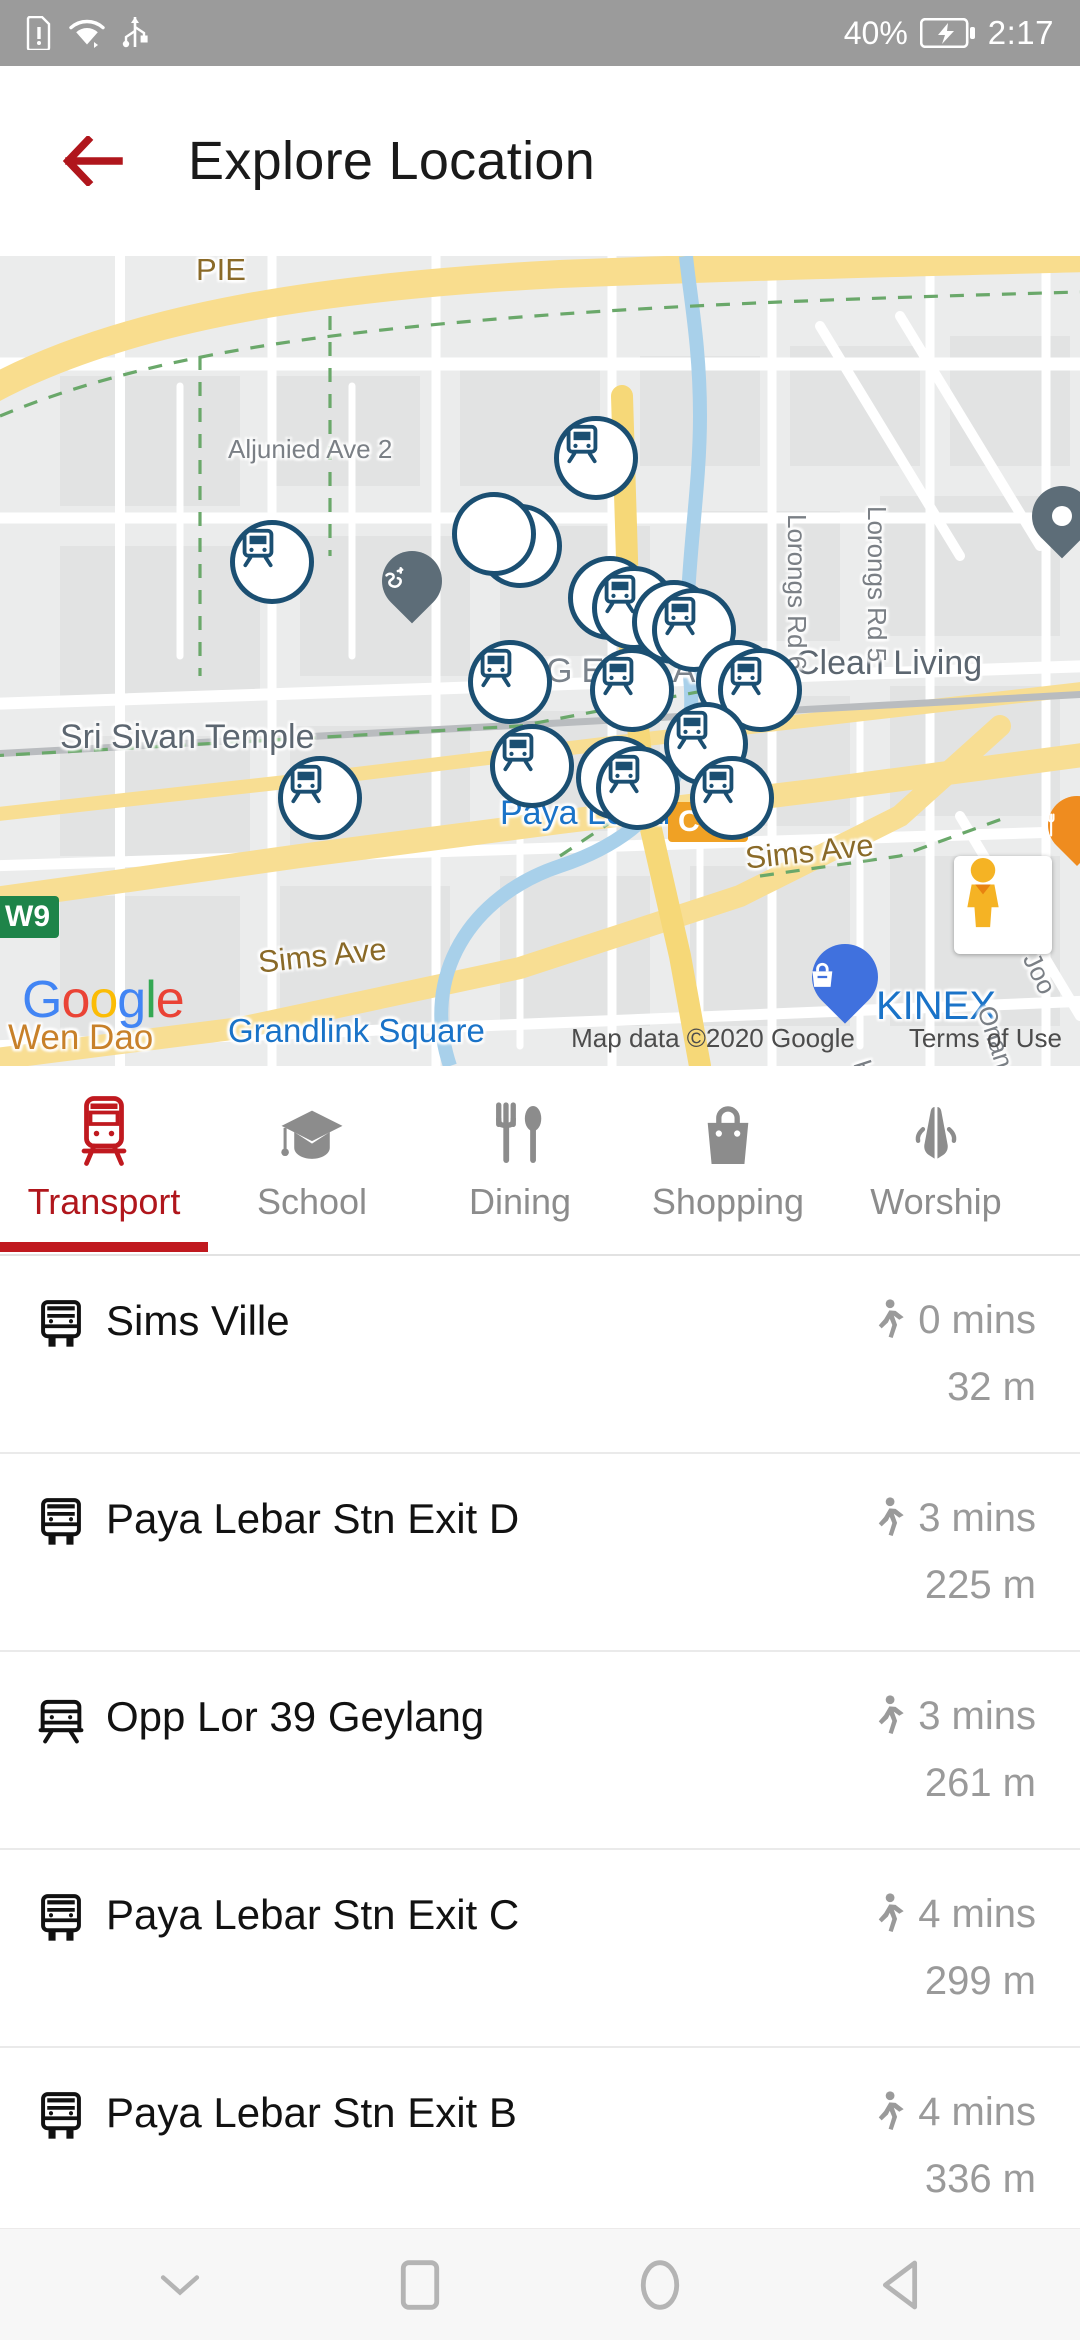  I want to click on android-navigation-bar, so click(540, 2284).